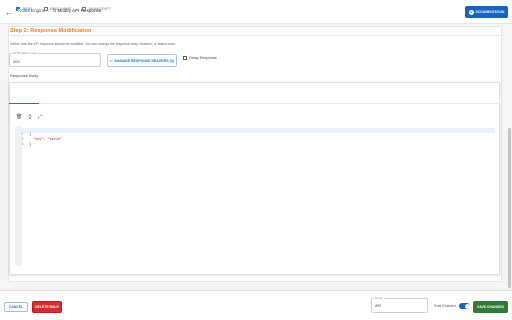 Image resolution: width=512 pixels, height=320 pixels. I want to click on status-code-label: HTTP Status Code, so click(25, 53).